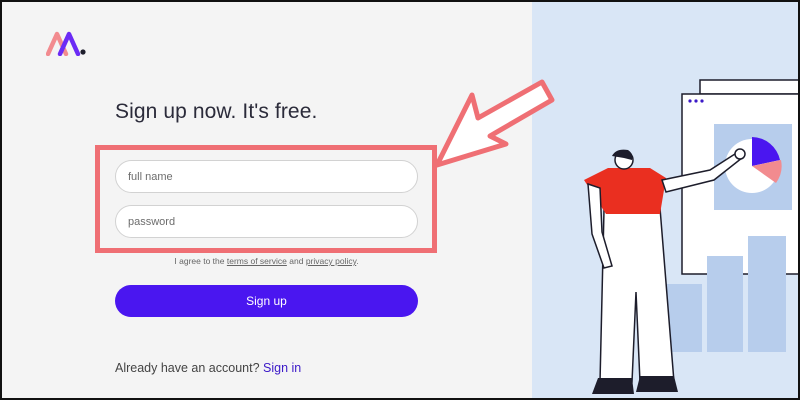 This screenshot has width=800, height=400. I want to click on annotation-highlight-box, so click(266, 199).